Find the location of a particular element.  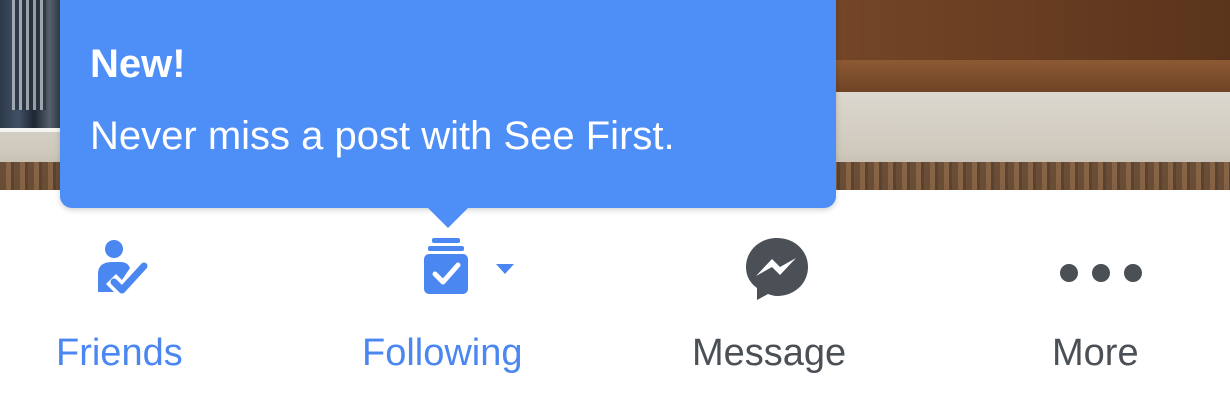

more-button: More is located at coordinates (1100, 313).